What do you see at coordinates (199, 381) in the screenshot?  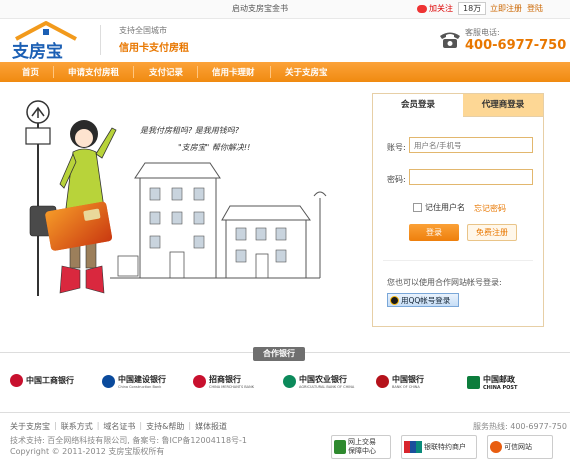 I see `cmb-logo-icon` at bounding box center [199, 381].